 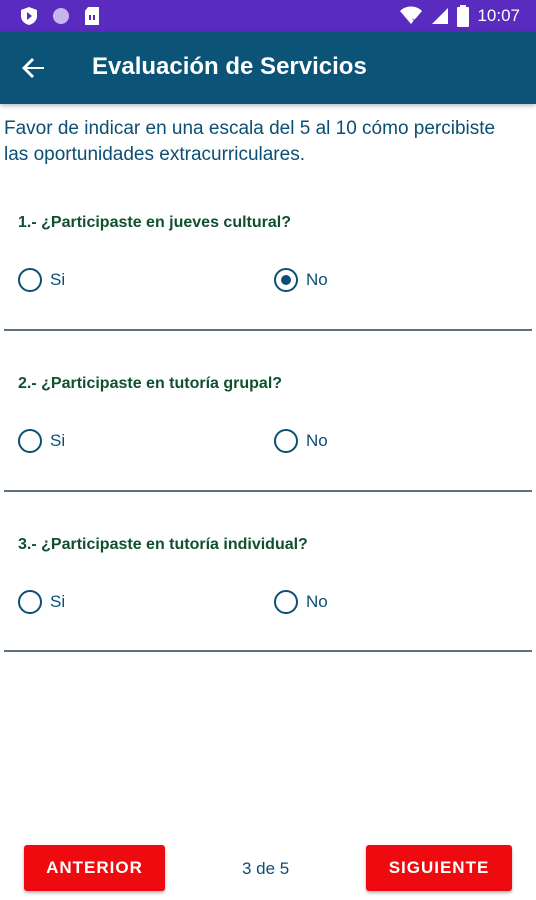 I want to click on svg-text: x, so click(x=414, y=20).